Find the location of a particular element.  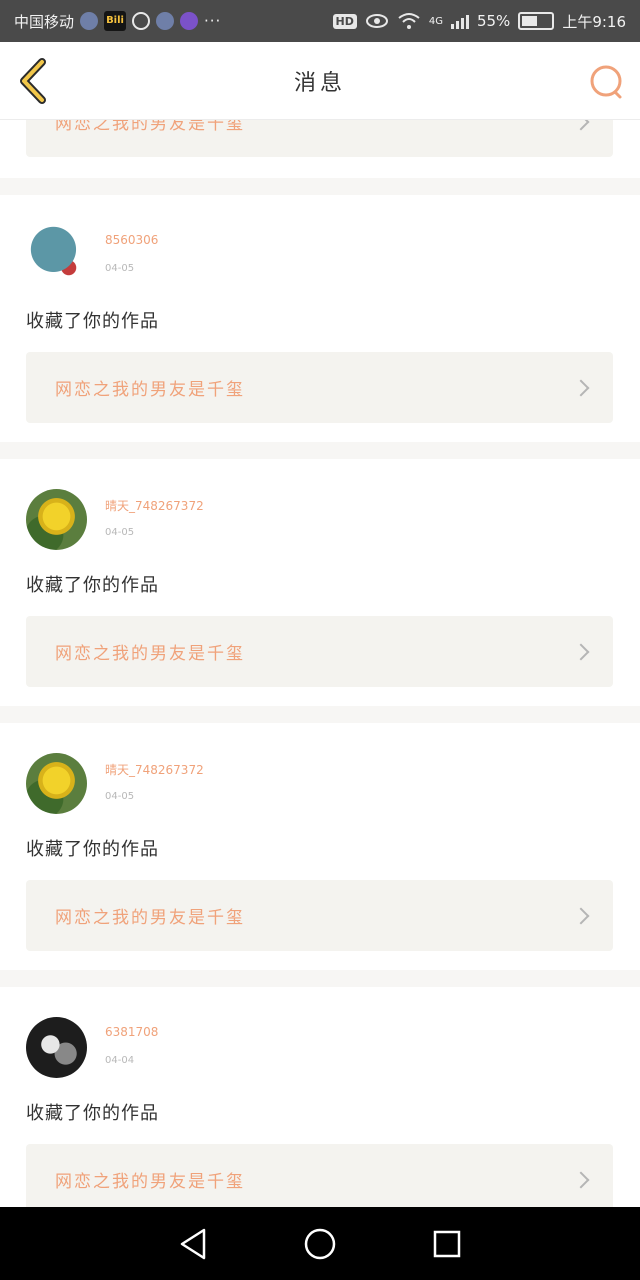

username: 8560306 is located at coordinates (131, 240).